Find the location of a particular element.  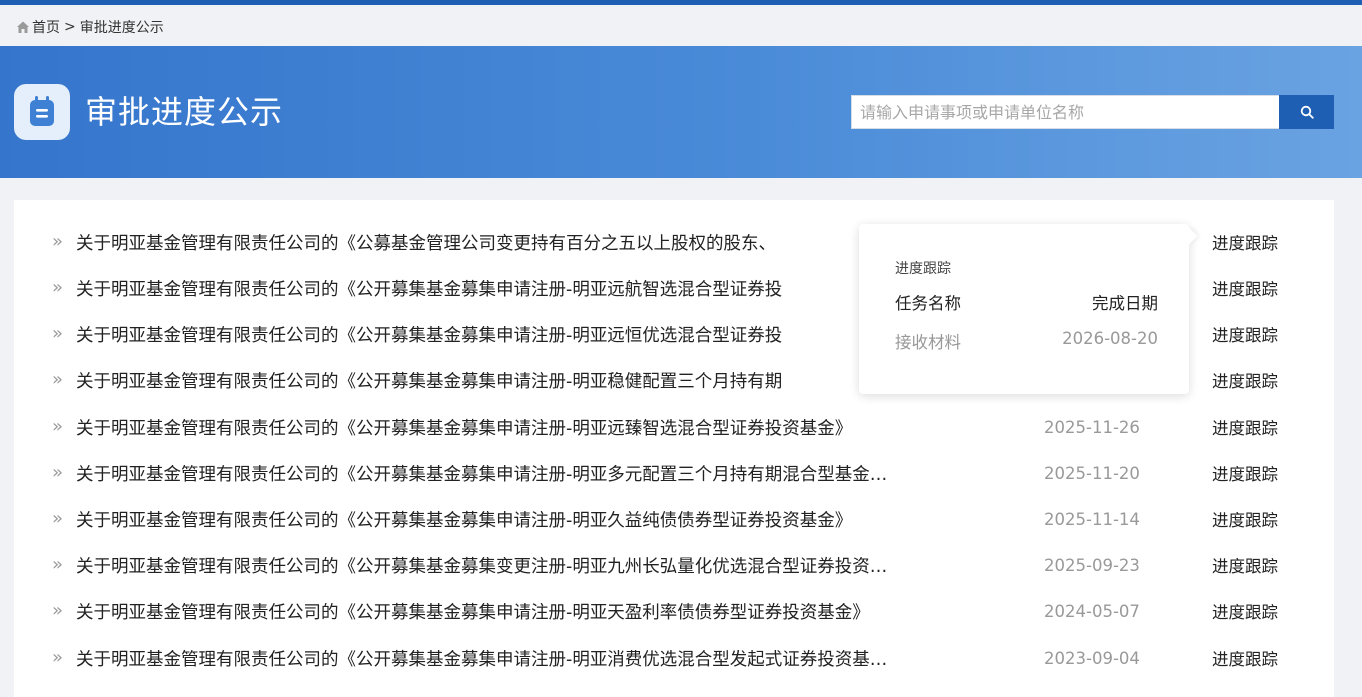

search-bar is located at coordinates (1092, 112).